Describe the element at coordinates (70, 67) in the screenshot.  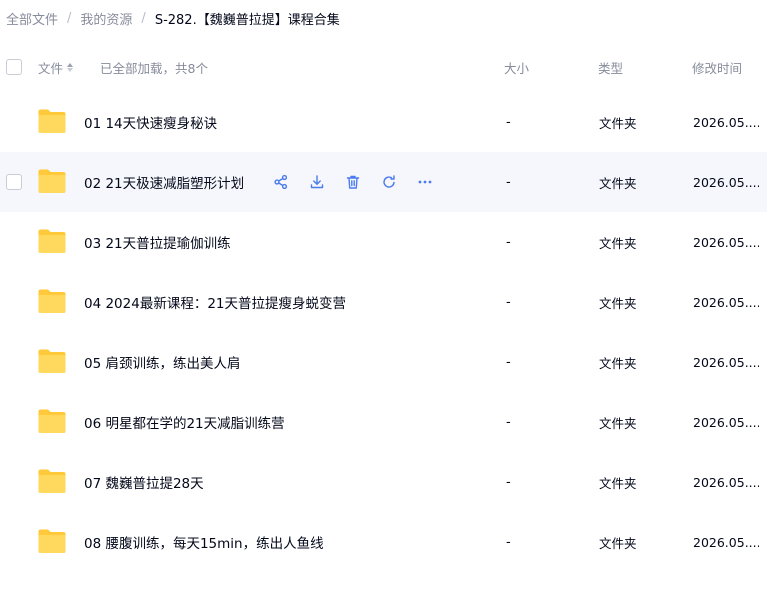
I see `sort-icon` at that location.